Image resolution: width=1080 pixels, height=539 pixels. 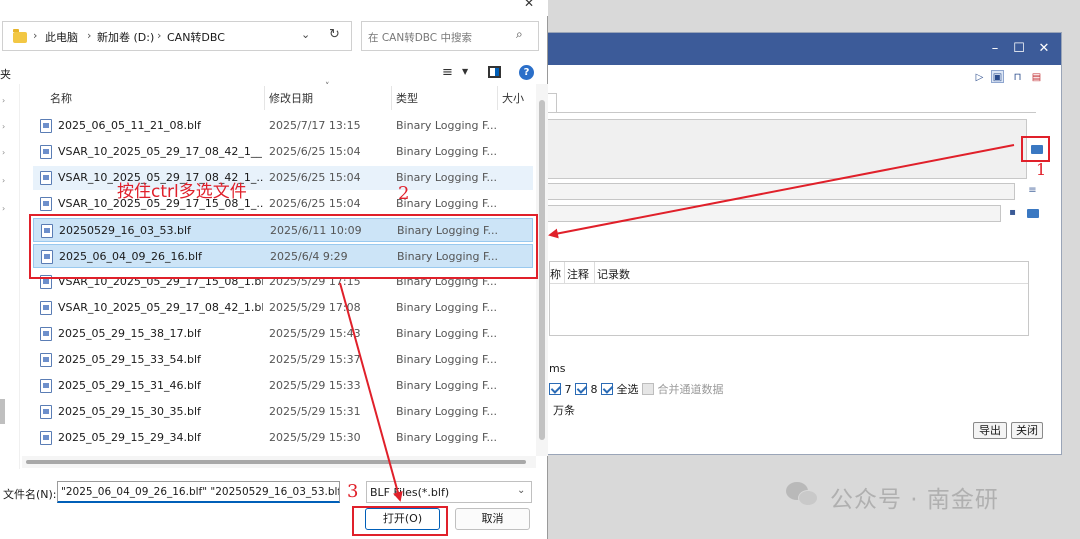 I want to click on arrow-browse-to-selection, so click(x=781, y=191).